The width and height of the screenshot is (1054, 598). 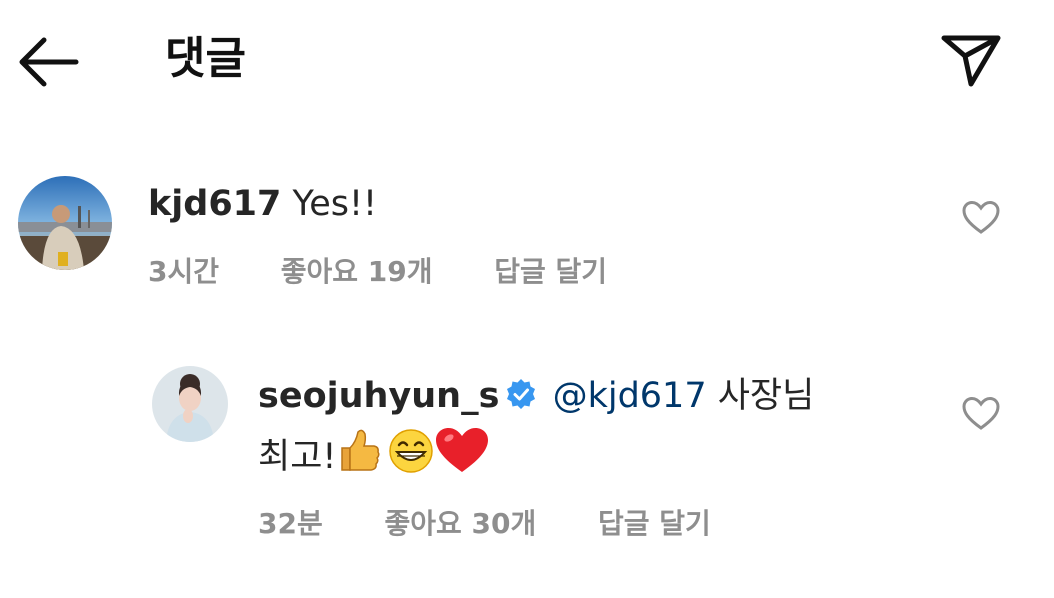 I want to click on reply-body-line2: 최고!, so click(x=297, y=457).